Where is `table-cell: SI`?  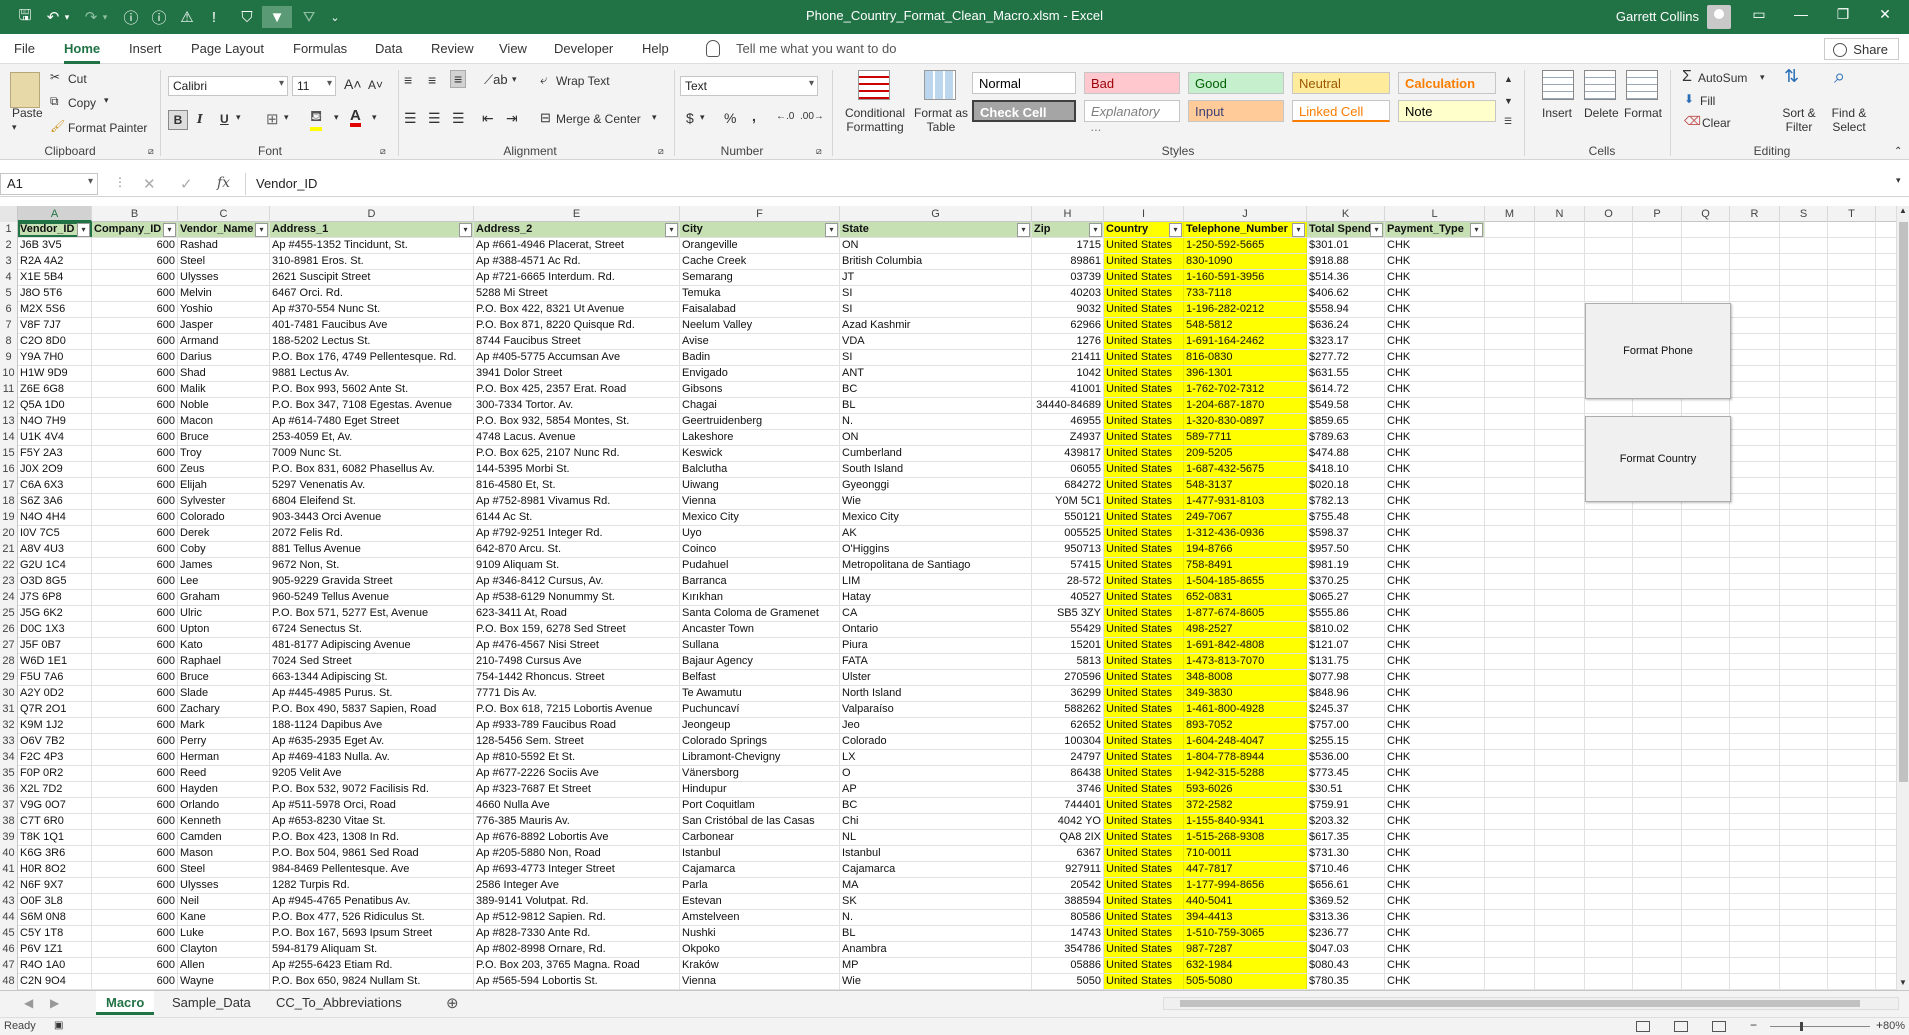
table-cell: SI is located at coordinates (936, 309).